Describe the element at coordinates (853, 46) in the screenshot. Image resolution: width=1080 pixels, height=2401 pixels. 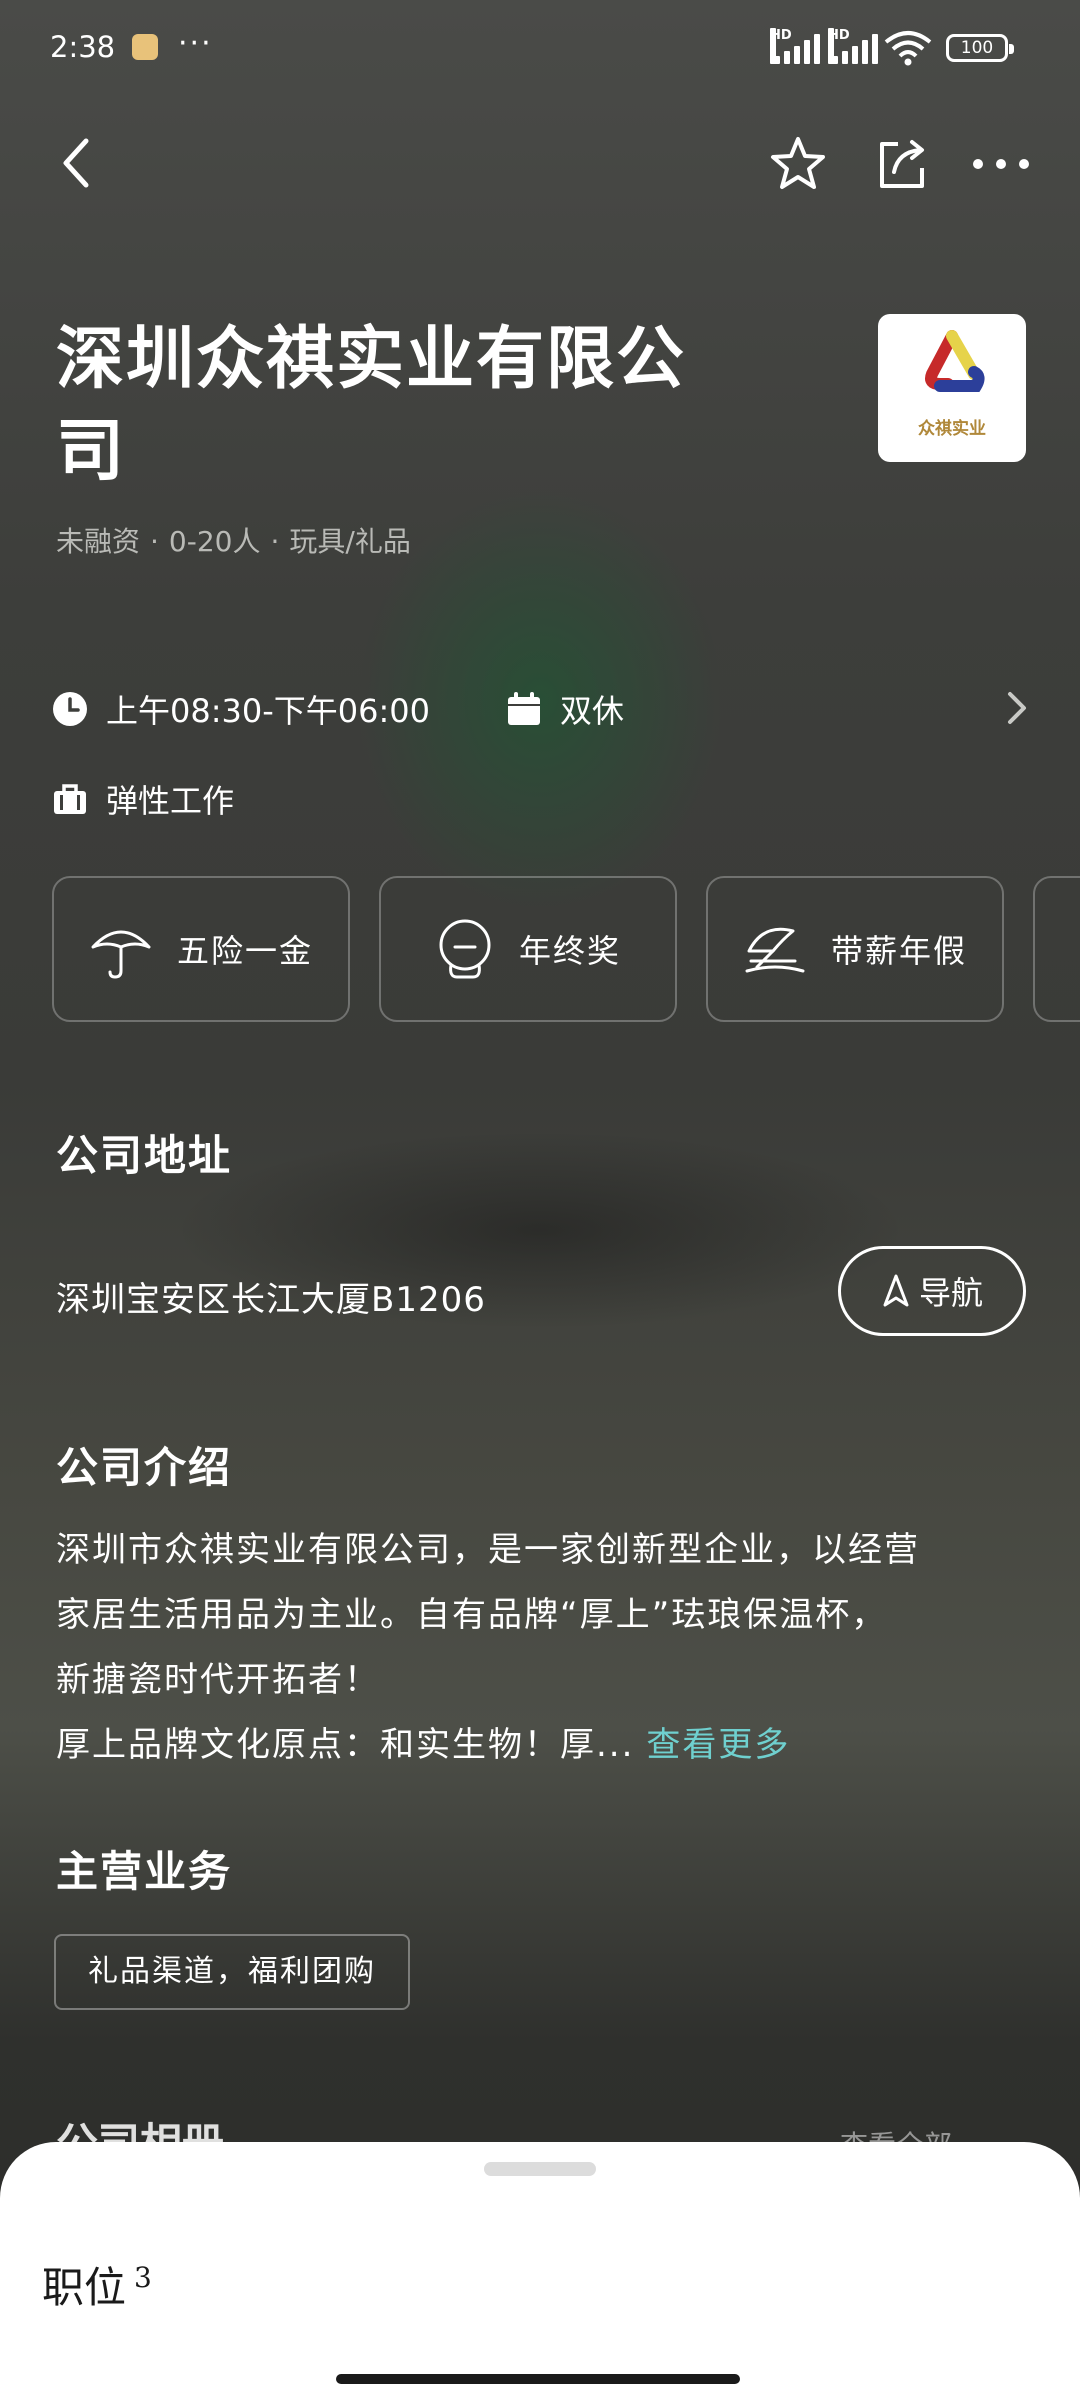
I see `signal-2-icon: HD` at that location.